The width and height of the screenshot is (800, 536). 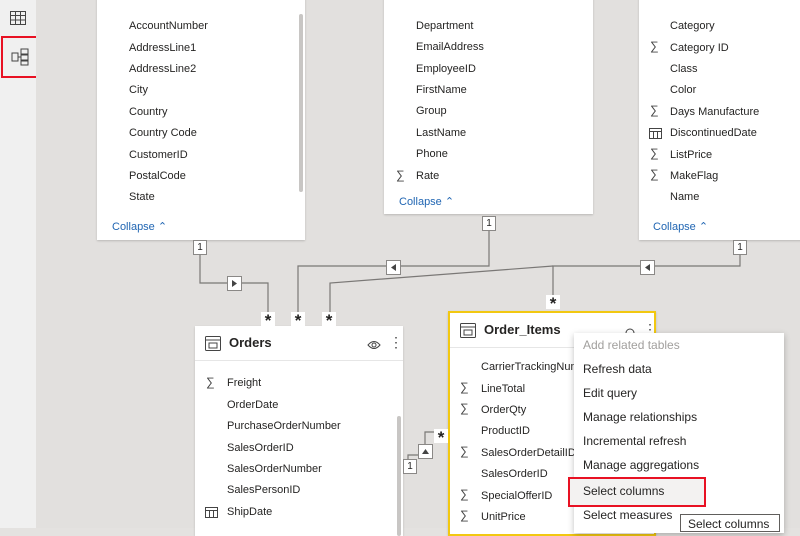 I want to click on field-item: LastName, so click(x=441, y=133).